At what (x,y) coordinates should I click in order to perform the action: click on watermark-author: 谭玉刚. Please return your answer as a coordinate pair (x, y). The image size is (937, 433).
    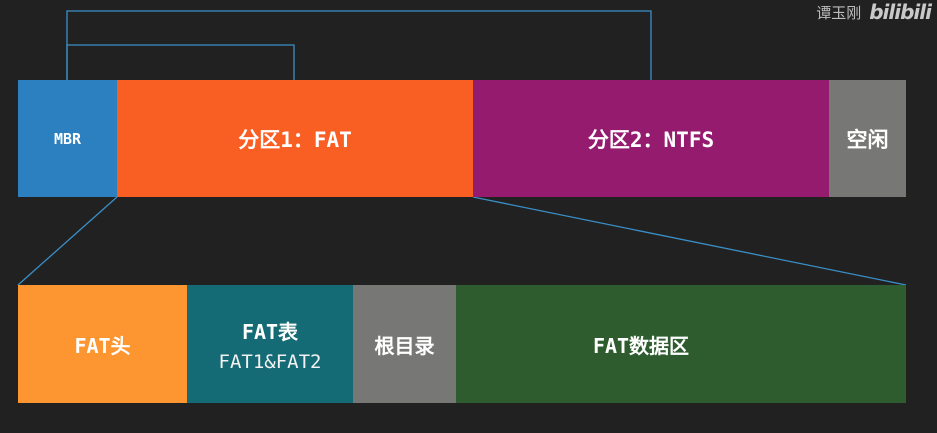
    Looking at the image, I should click on (839, 12).